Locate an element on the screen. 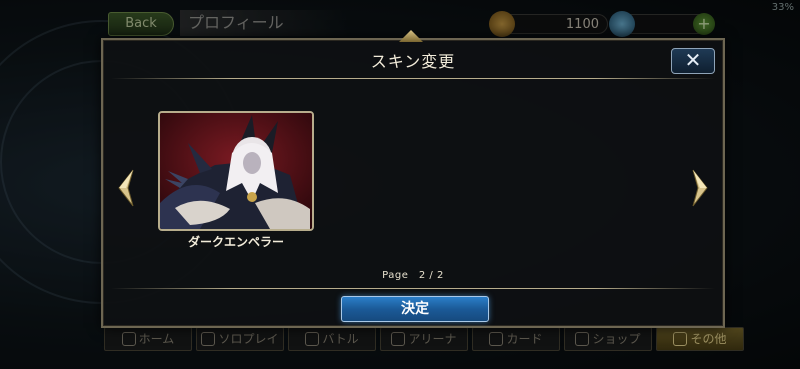 The width and height of the screenshot is (800, 369). dialog-title: スキン変更 is located at coordinates (413, 61).